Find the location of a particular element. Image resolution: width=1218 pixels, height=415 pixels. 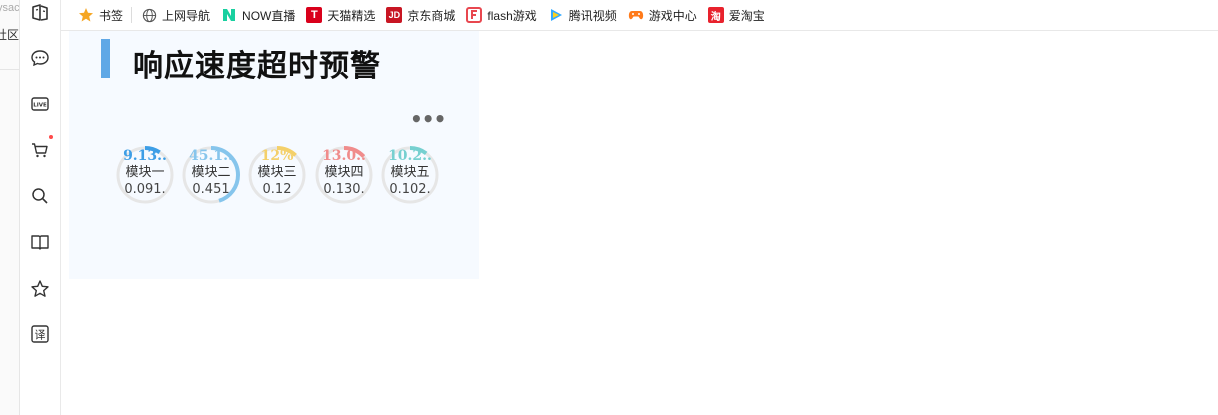

bookmark-tmall: T 天猫精选 is located at coordinates (340, 15).